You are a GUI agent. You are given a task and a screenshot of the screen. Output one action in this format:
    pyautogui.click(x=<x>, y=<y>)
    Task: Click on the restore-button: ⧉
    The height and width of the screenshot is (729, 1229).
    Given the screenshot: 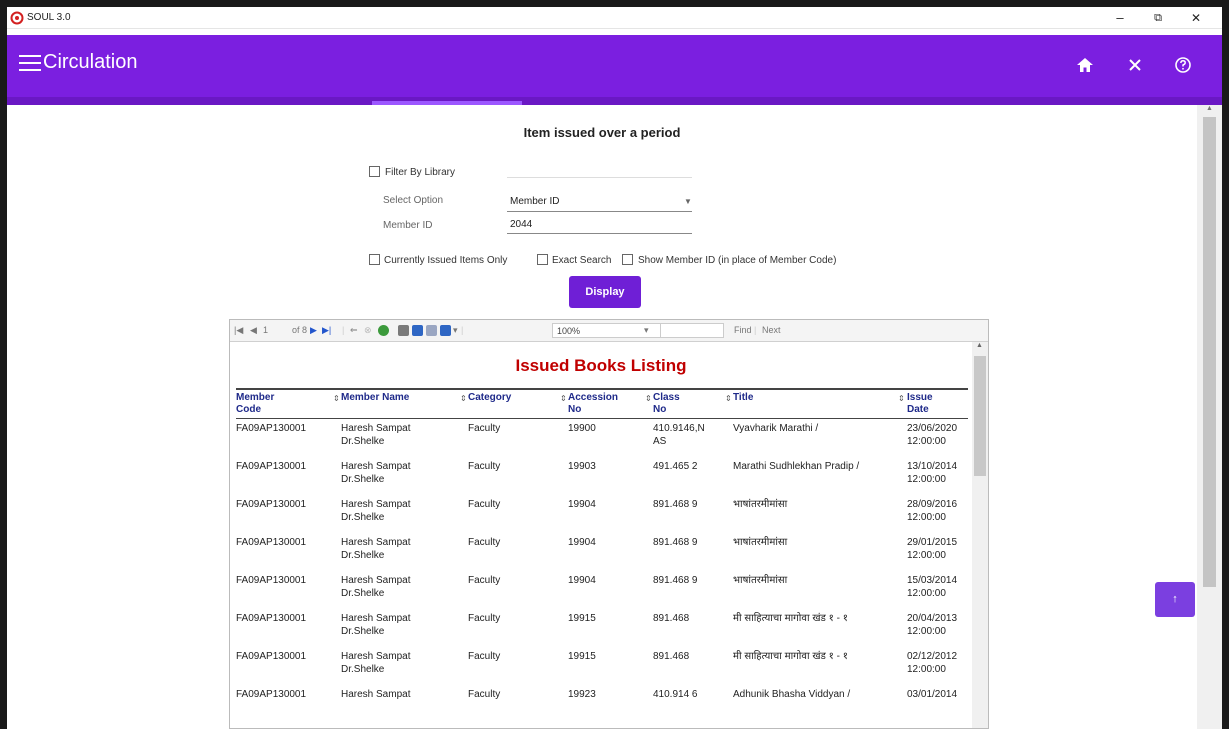 What is the action you would take?
    pyautogui.click(x=1158, y=18)
    